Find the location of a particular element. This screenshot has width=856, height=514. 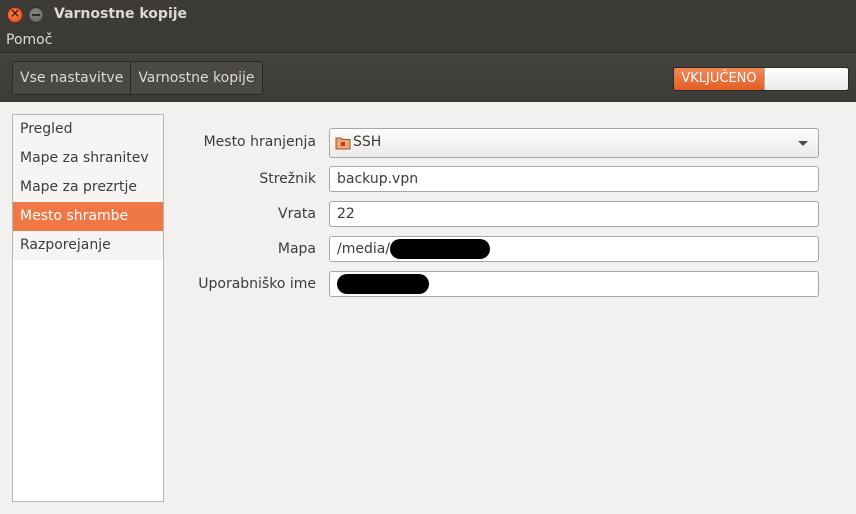

chevron-down-icon is located at coordinates (803, 143).